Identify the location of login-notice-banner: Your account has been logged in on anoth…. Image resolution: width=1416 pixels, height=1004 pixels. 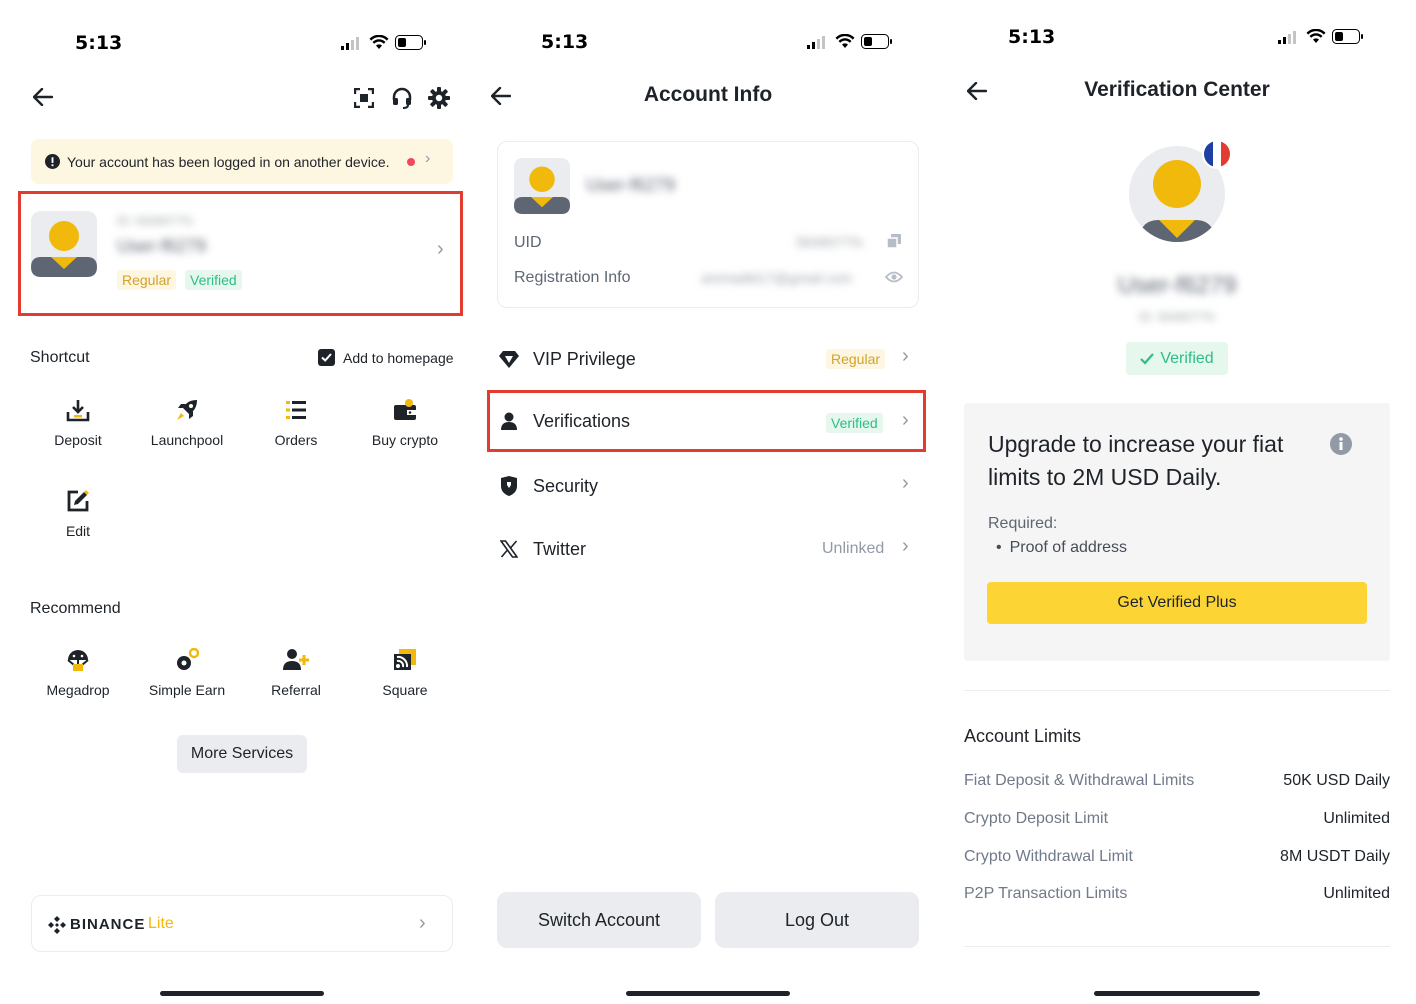
(242, 161).